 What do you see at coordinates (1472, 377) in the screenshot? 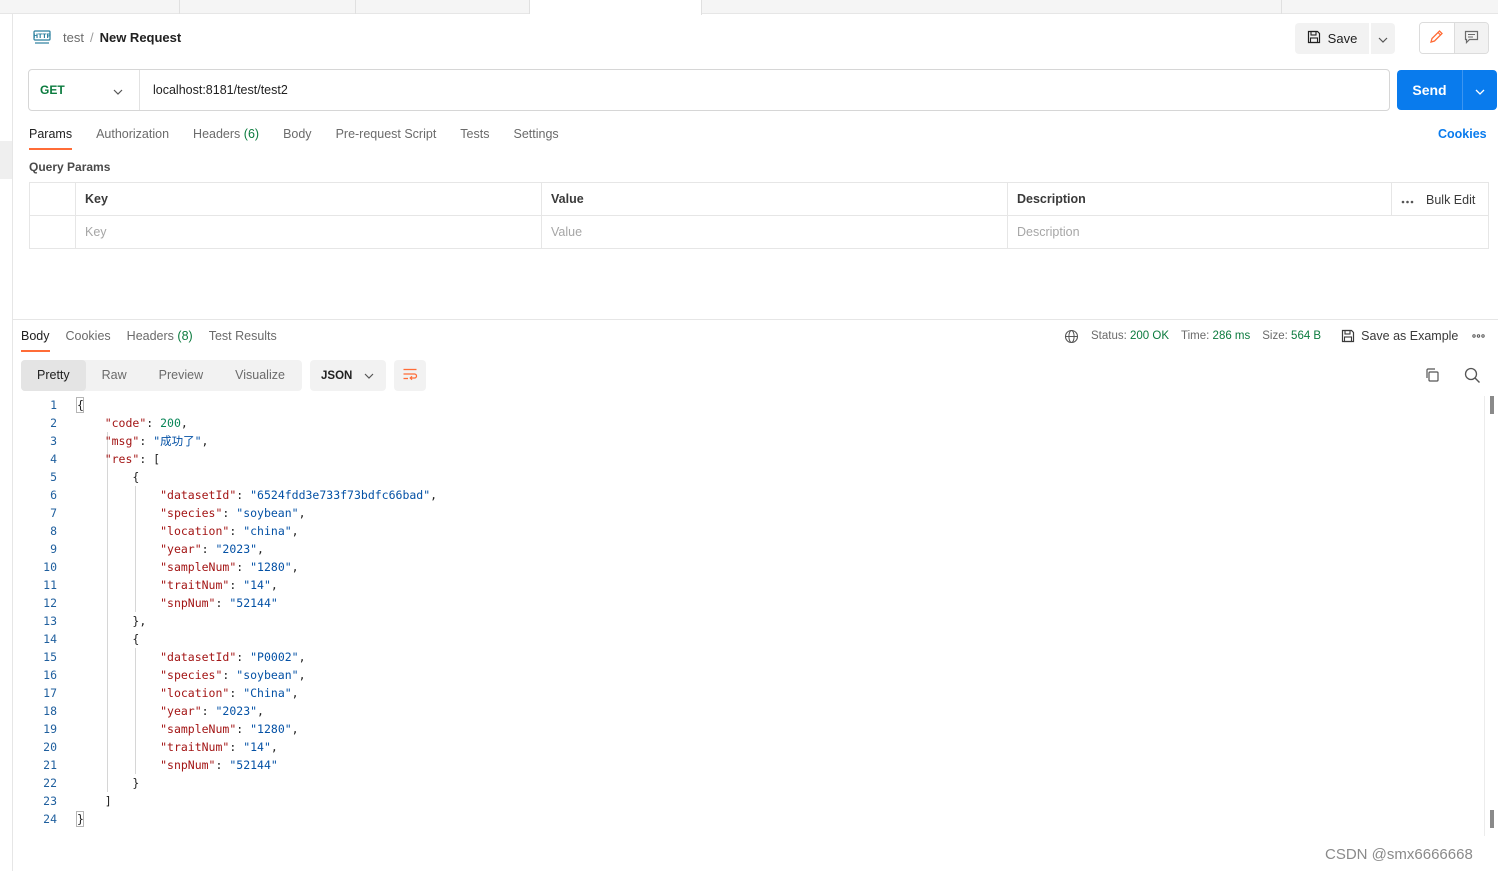
I see `search-icon` at bounding box center [1472, 377].